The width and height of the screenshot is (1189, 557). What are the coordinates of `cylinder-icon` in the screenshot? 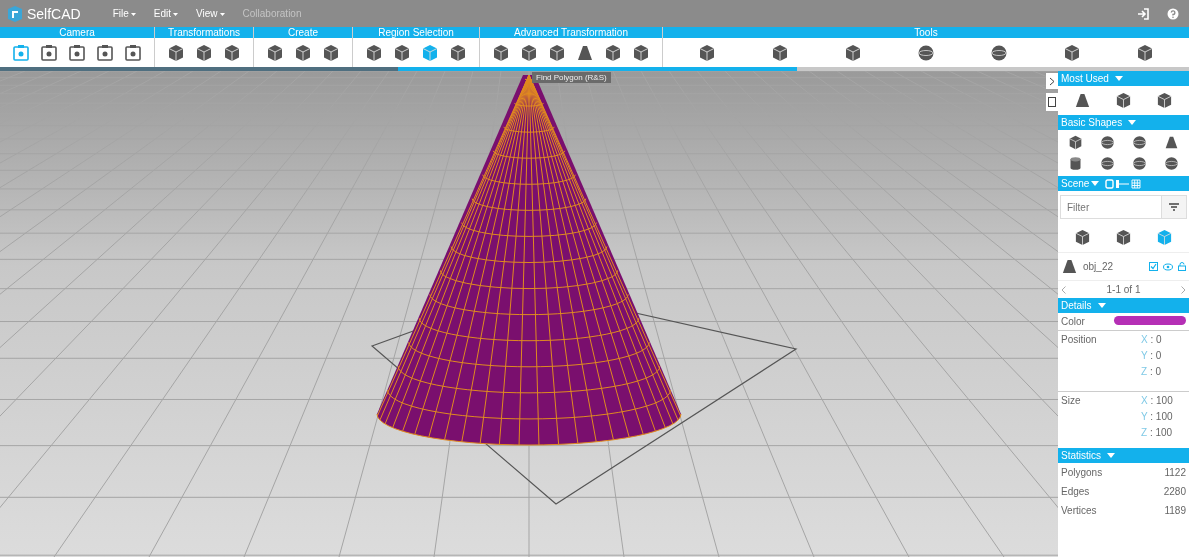 It's located at (1076, 163).